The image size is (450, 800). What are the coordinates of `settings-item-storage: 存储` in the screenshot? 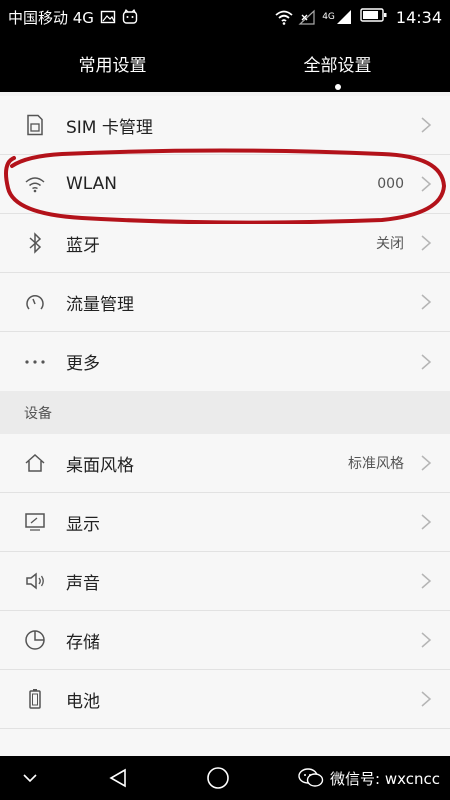 It's located at (225, 640).